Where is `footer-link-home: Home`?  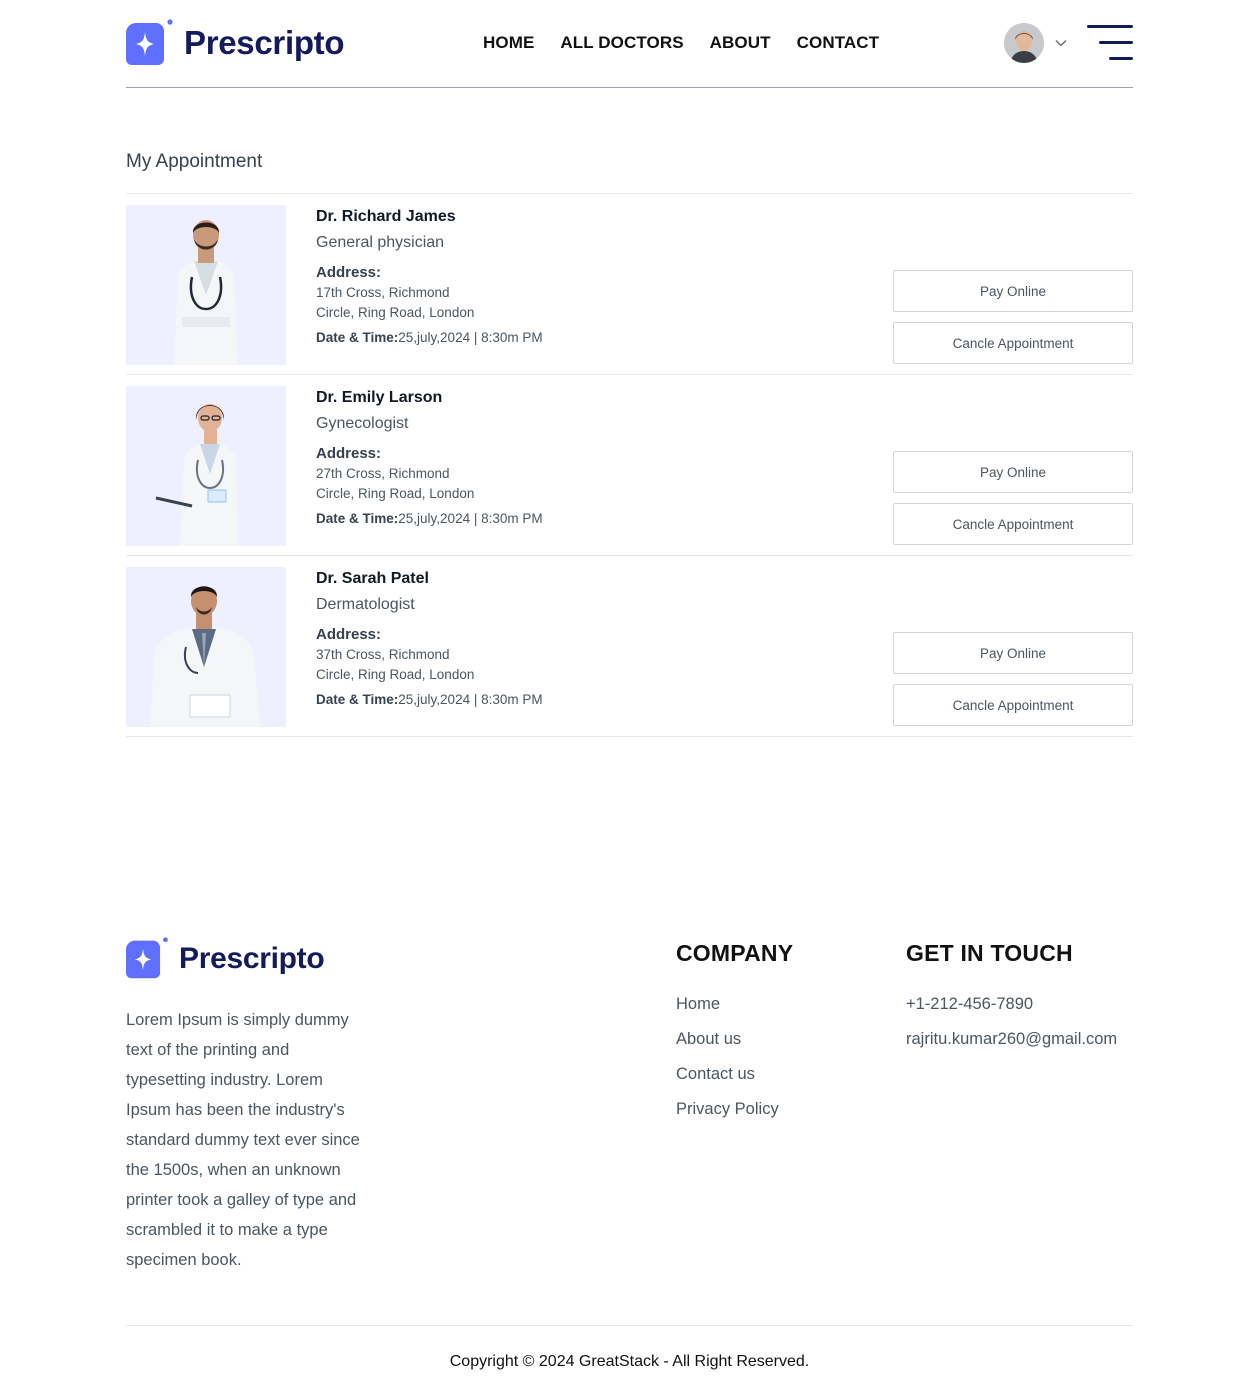 footer-link-home: Home is located at coordinates (734, 1012).